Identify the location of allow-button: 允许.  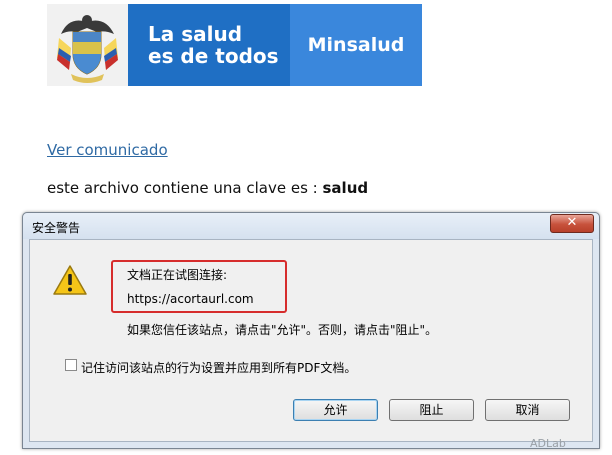
(335, 410).